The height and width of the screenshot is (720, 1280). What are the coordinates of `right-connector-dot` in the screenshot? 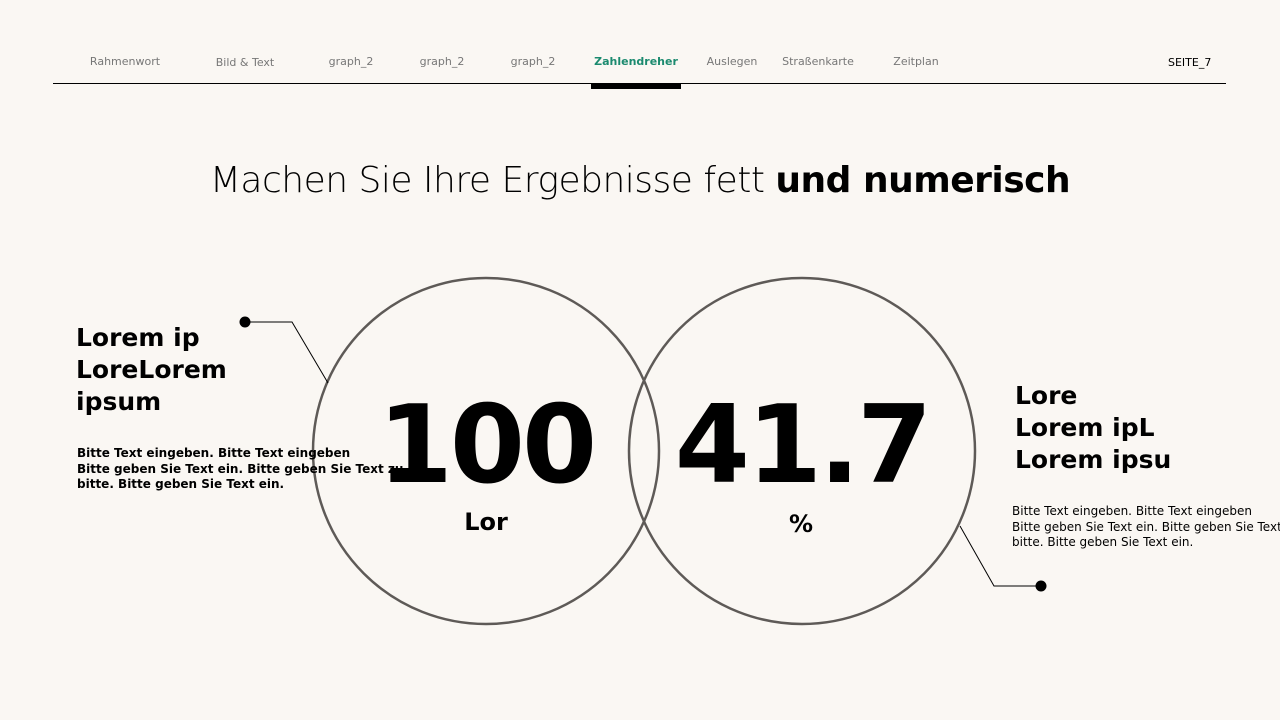 It's located at (1041, 586).